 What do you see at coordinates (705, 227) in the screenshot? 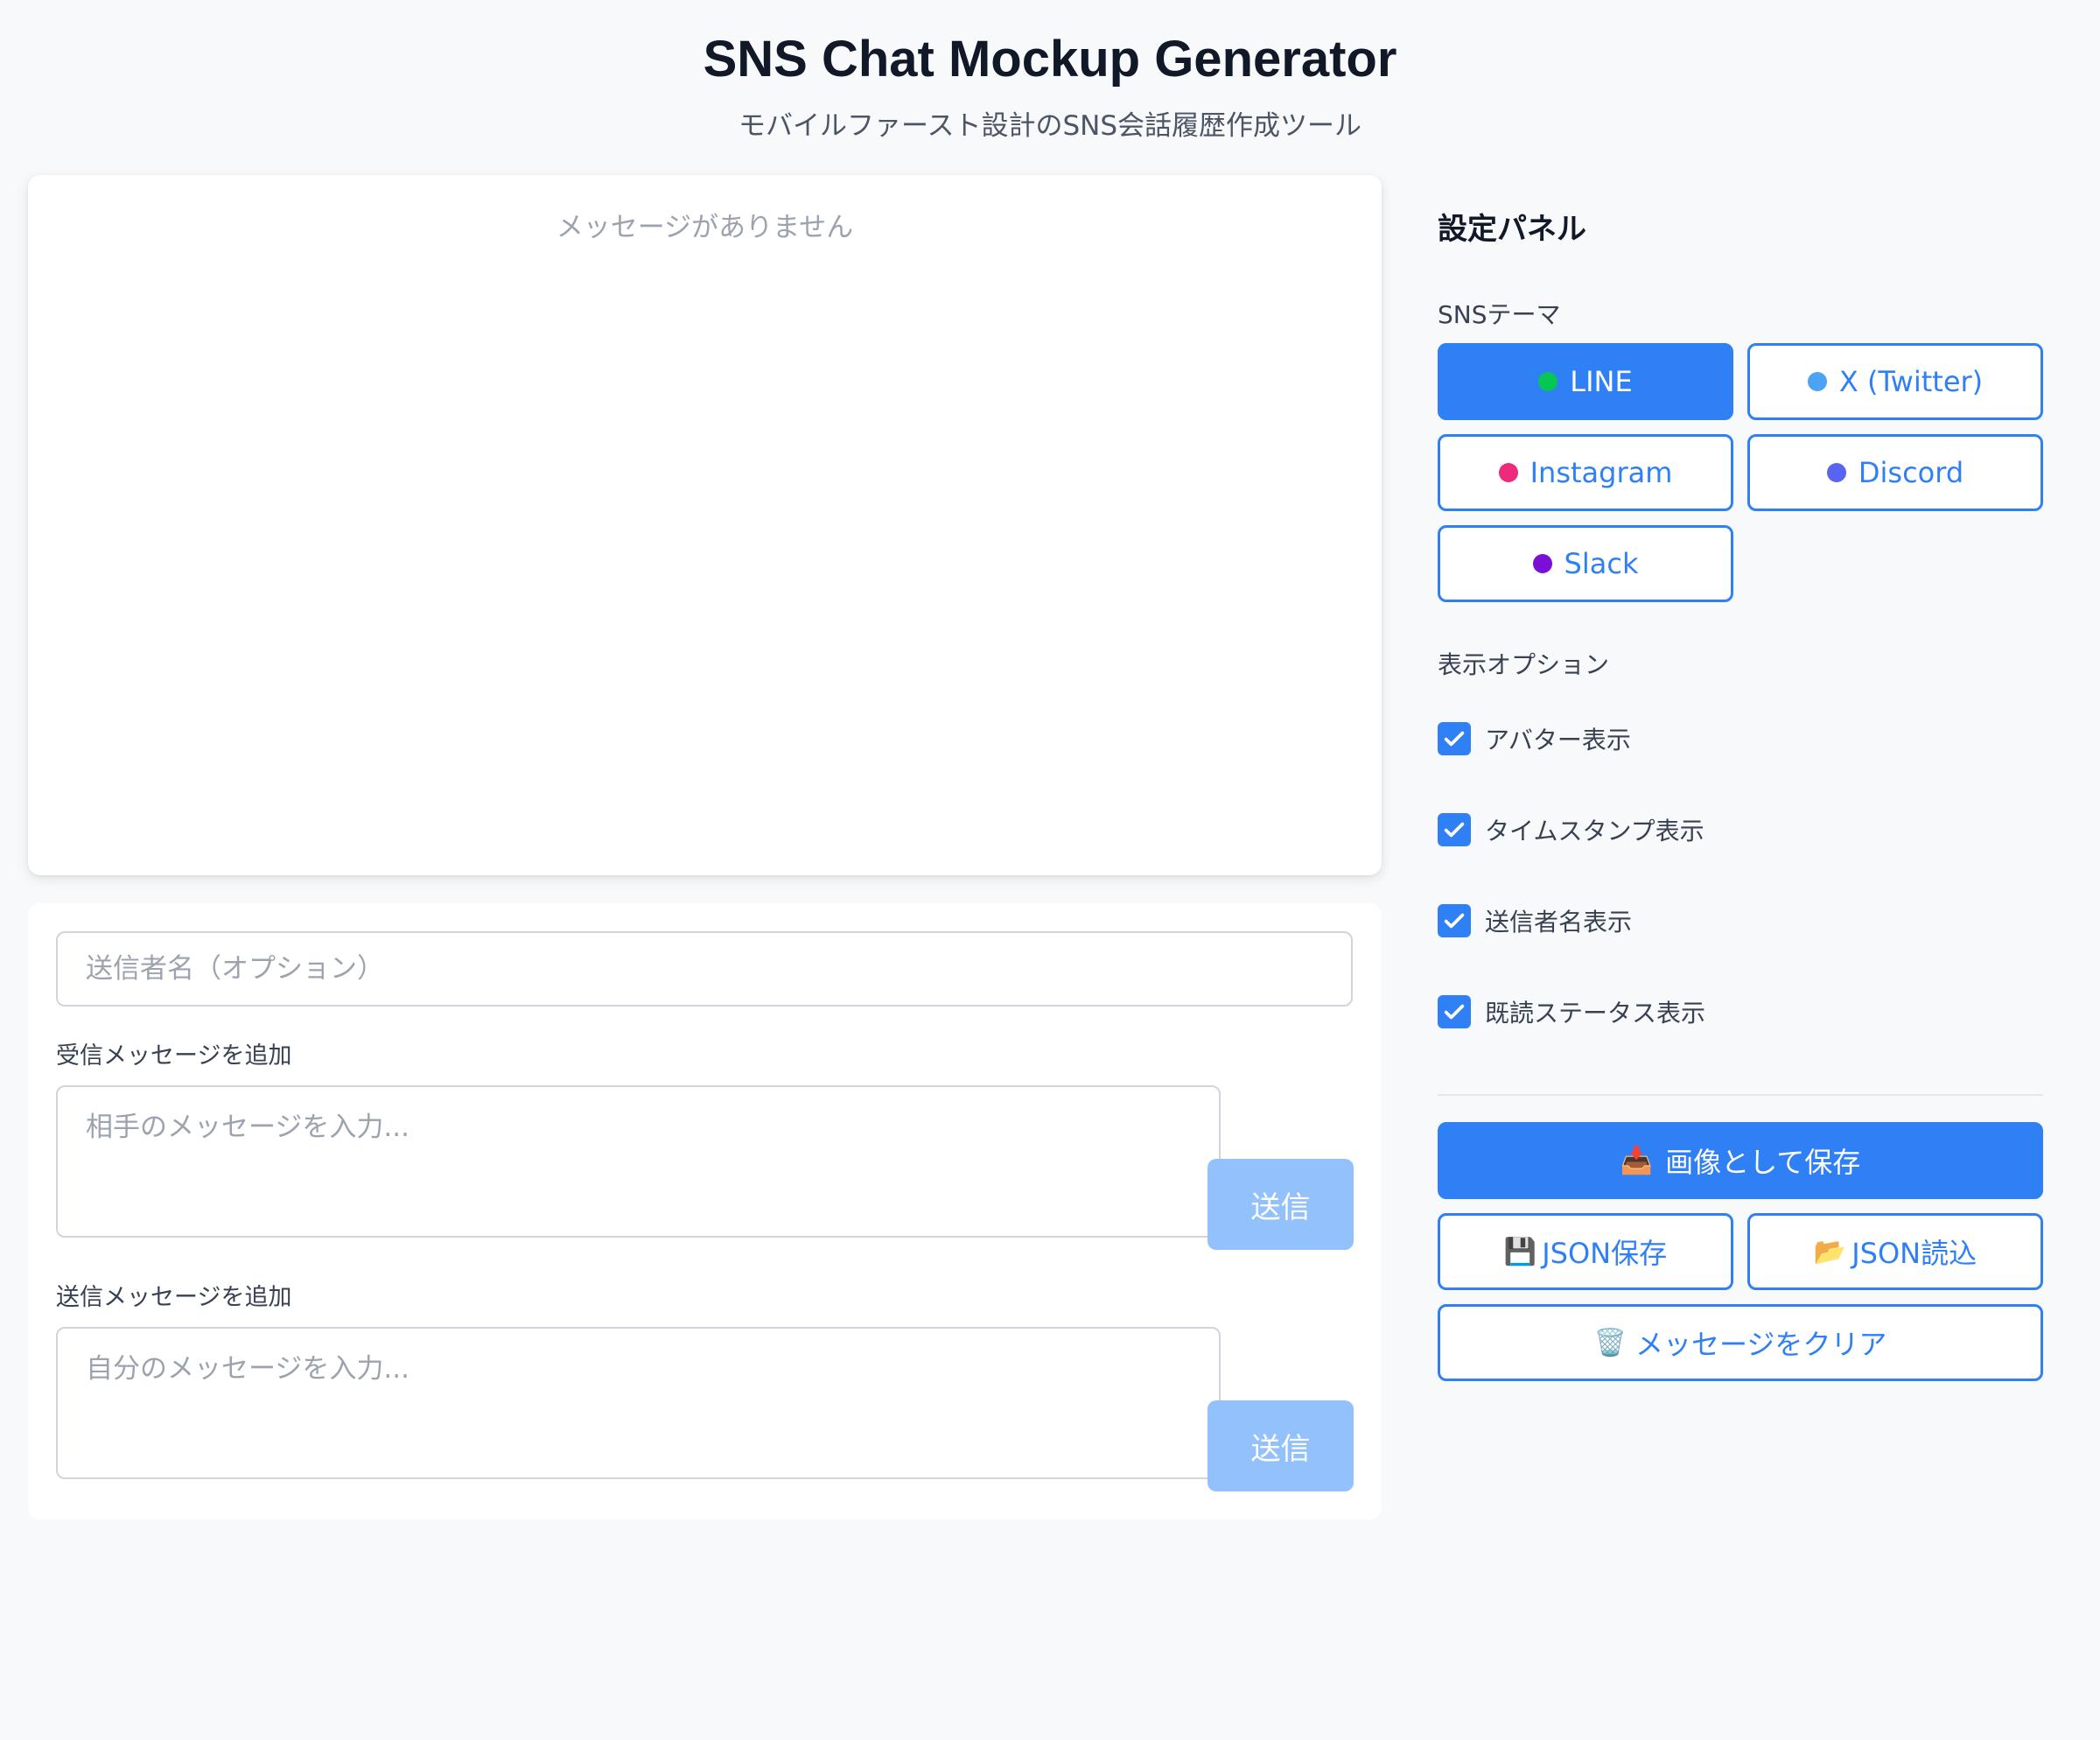
I see `empty-message: メッセージがありません` at bounding box center [705, 227].